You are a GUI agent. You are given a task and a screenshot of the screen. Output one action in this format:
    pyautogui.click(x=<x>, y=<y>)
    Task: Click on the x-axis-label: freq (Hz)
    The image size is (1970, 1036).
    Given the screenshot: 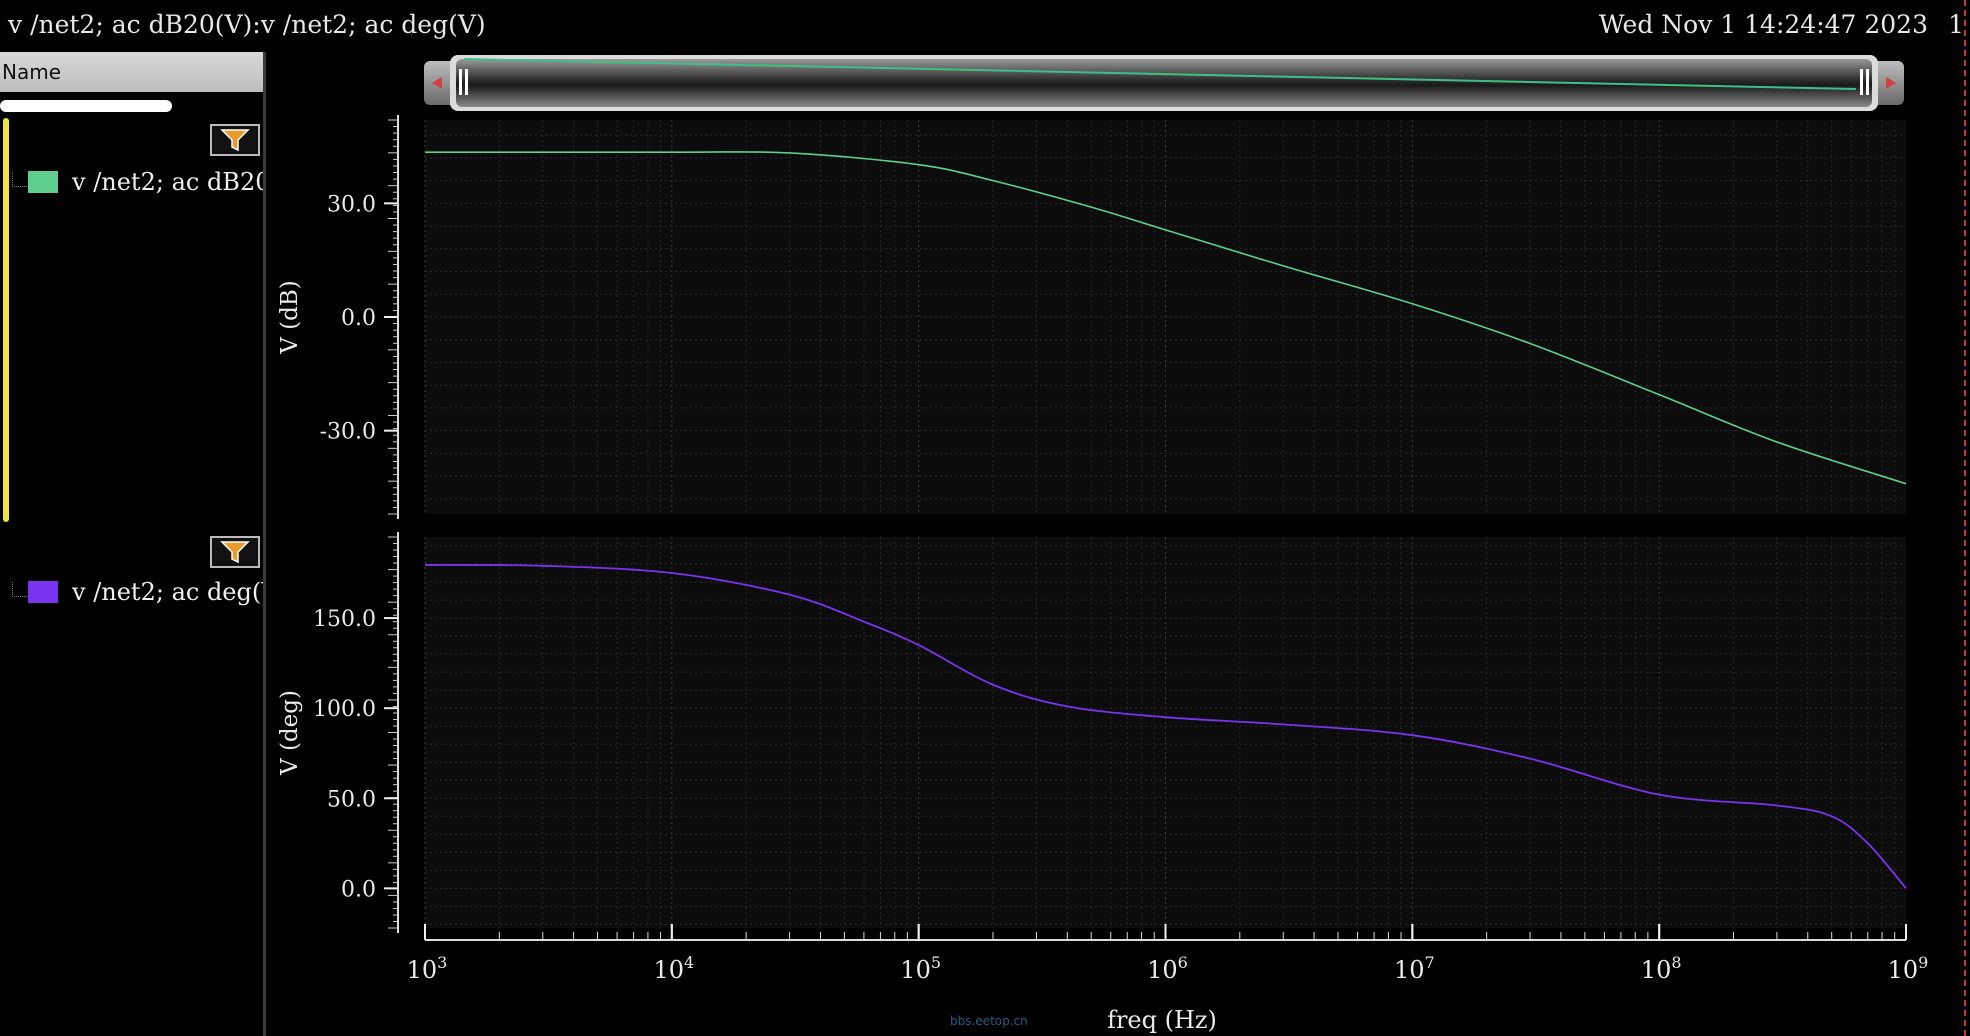 What is the action you would take?
    pyautogui.click(x=1162, y=1020)
    